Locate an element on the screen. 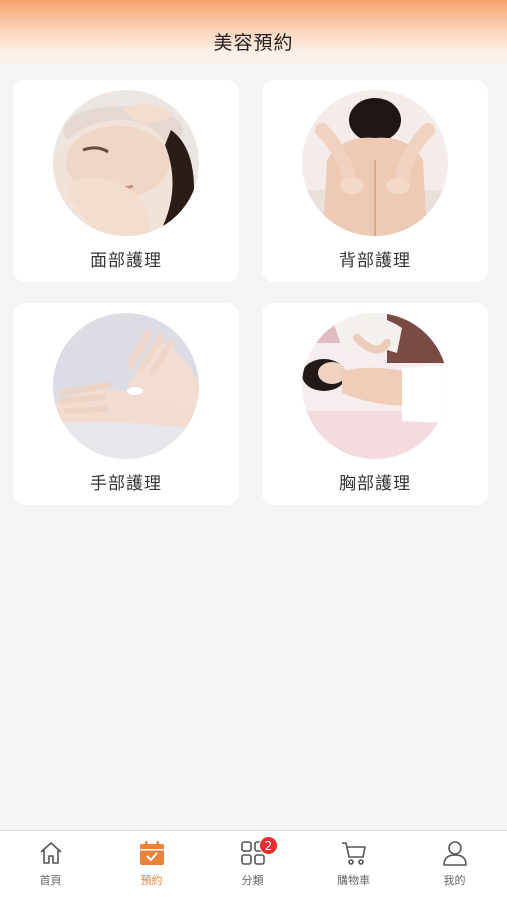 The height and width of the screenshot is (900, 507). service-label: 手部護理 is located at coordinates (126, 484).